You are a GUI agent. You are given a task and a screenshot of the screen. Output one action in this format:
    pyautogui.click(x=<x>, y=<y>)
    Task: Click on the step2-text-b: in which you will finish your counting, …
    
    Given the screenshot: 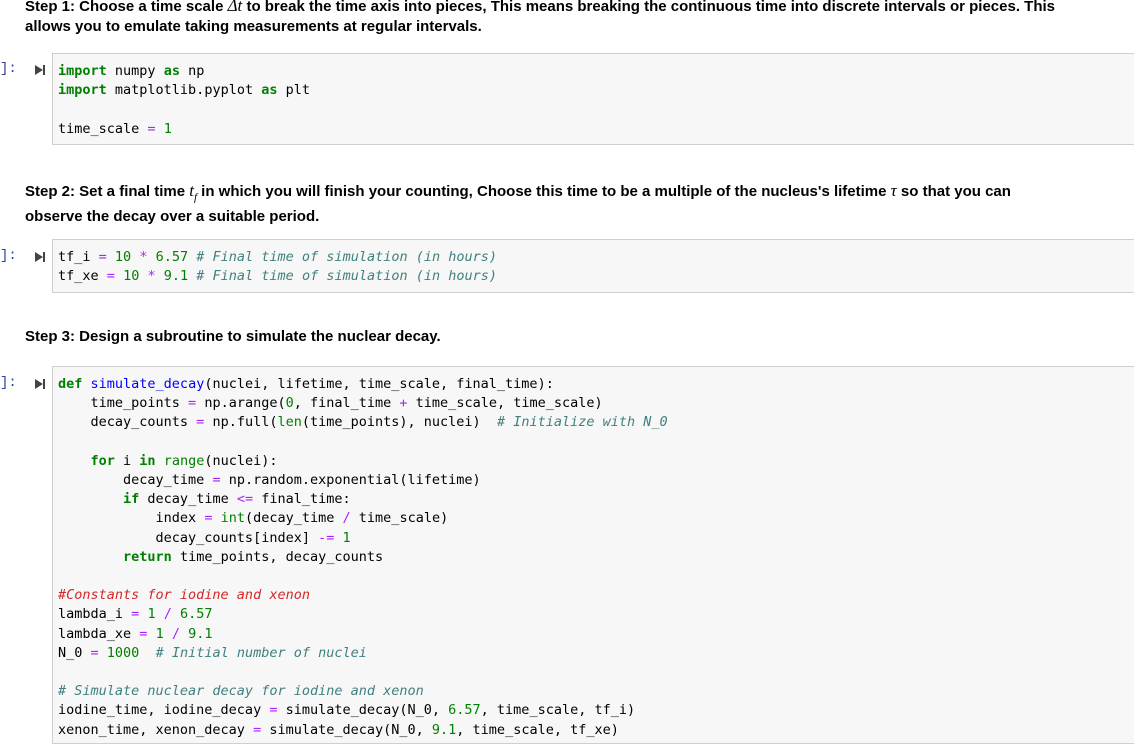 What is the action you would take?
    pyautogui.click(x=544, y=191)
    